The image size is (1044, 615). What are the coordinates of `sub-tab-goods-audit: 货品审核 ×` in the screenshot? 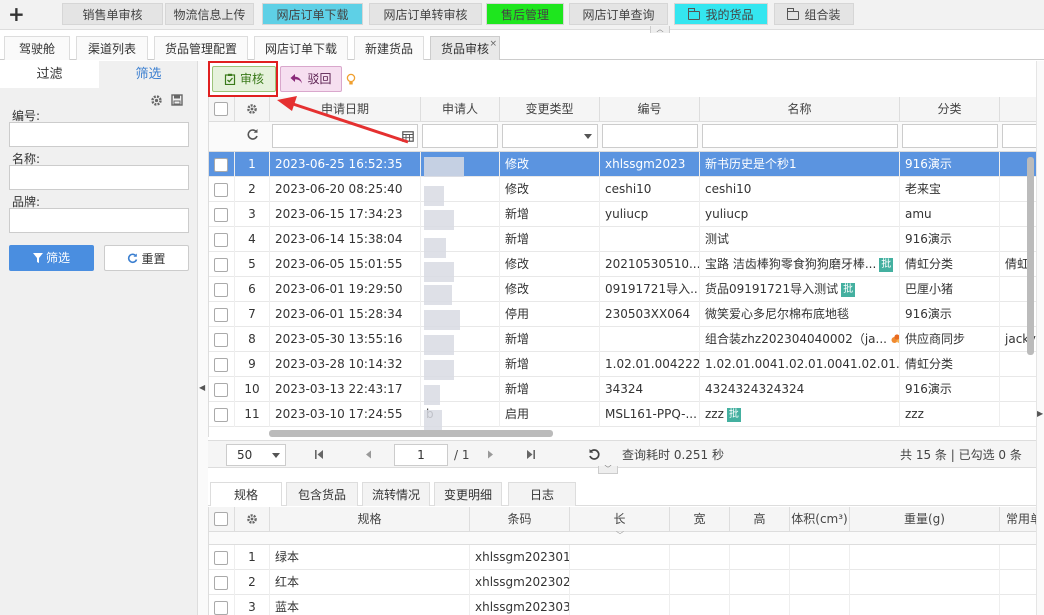 It's located at (465, 48).